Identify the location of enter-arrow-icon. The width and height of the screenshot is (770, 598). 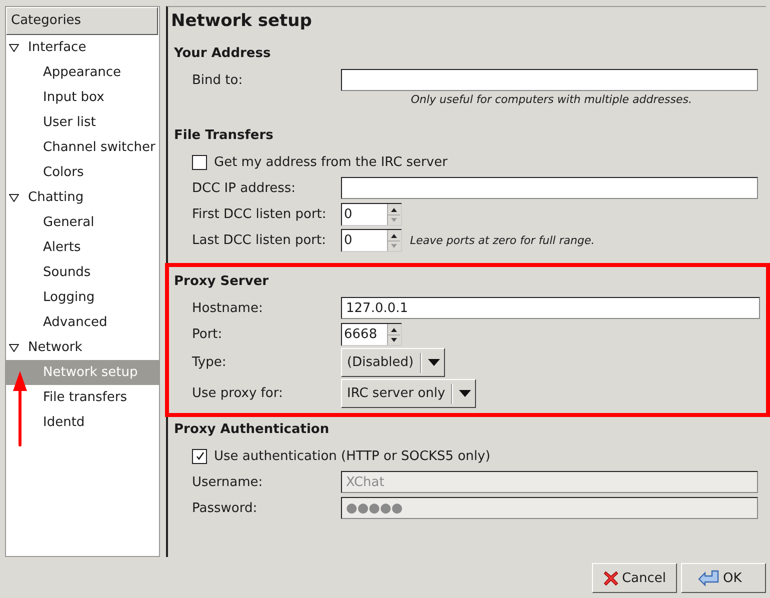
(709, 578).